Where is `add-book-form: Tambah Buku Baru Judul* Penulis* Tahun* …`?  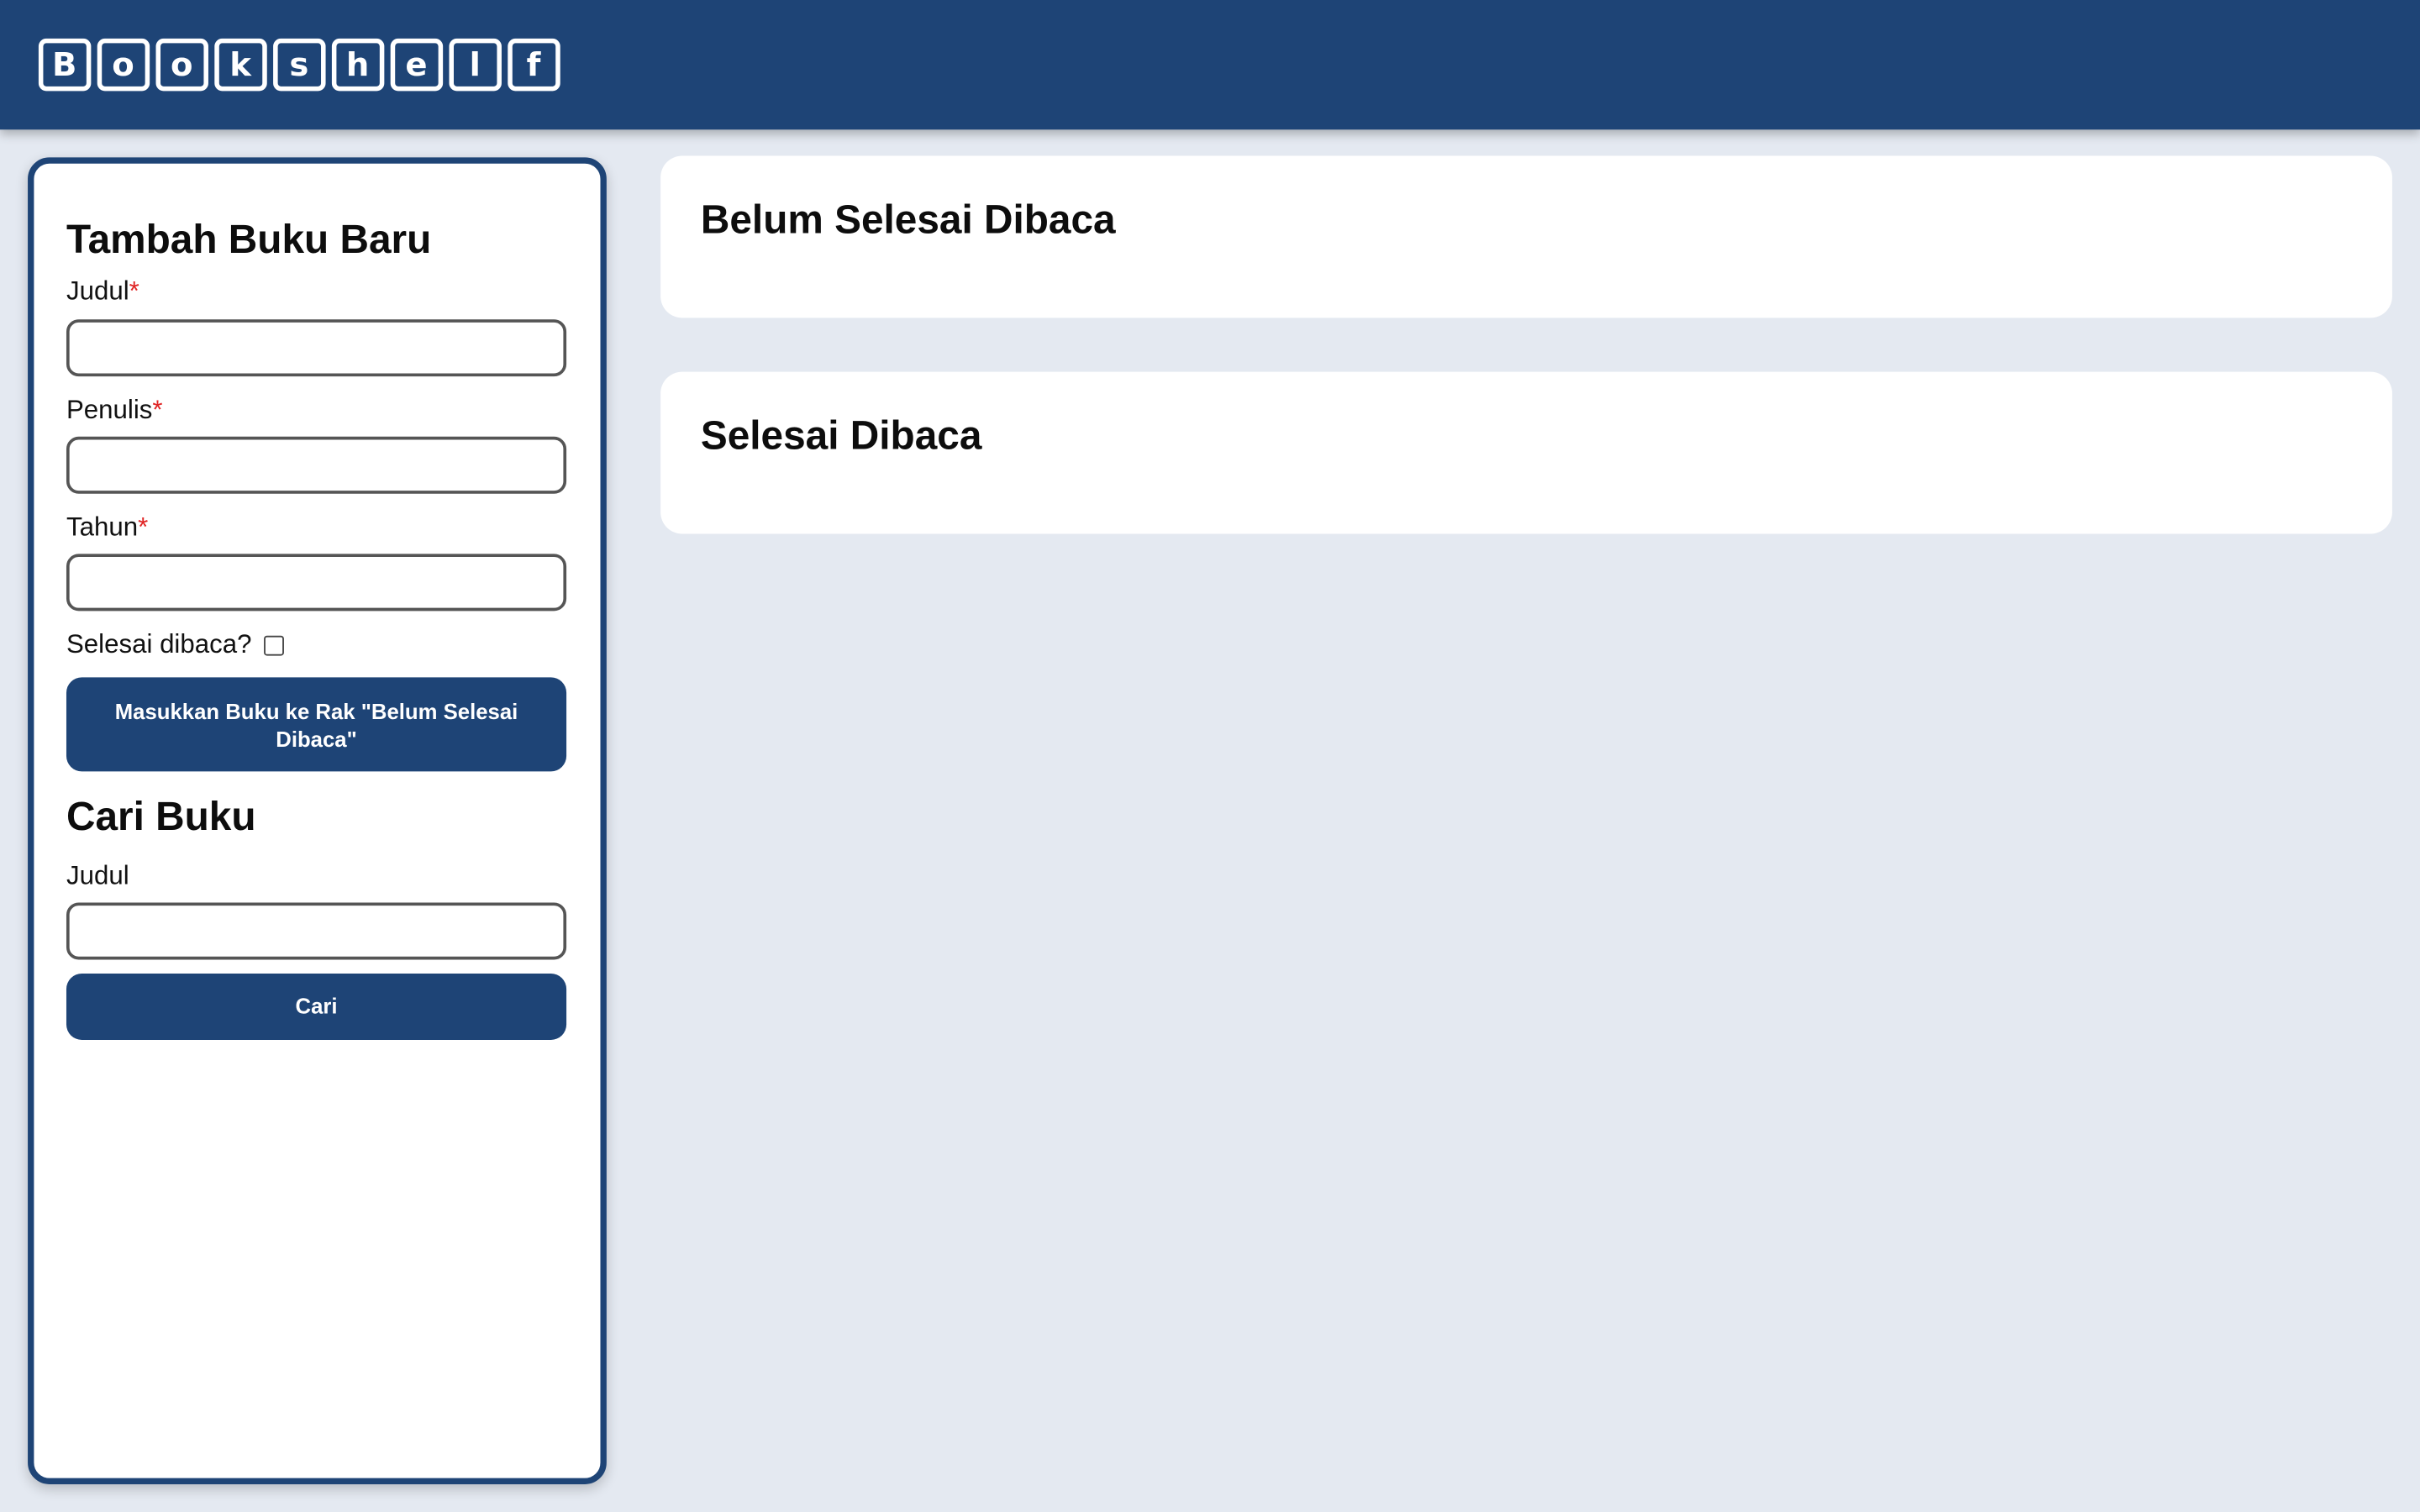
add-book-form: Tambah Buku Baru Judul* Penulis* Tahun* … is located at coordinates (317, 494).